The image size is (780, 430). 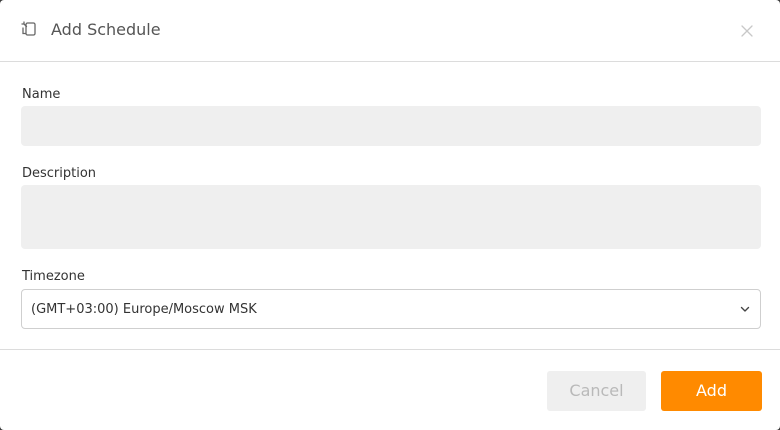 I want to click on timezone-select: (GMT+03:00) Europe/Moscow MSK, so click(x=391, y=309).